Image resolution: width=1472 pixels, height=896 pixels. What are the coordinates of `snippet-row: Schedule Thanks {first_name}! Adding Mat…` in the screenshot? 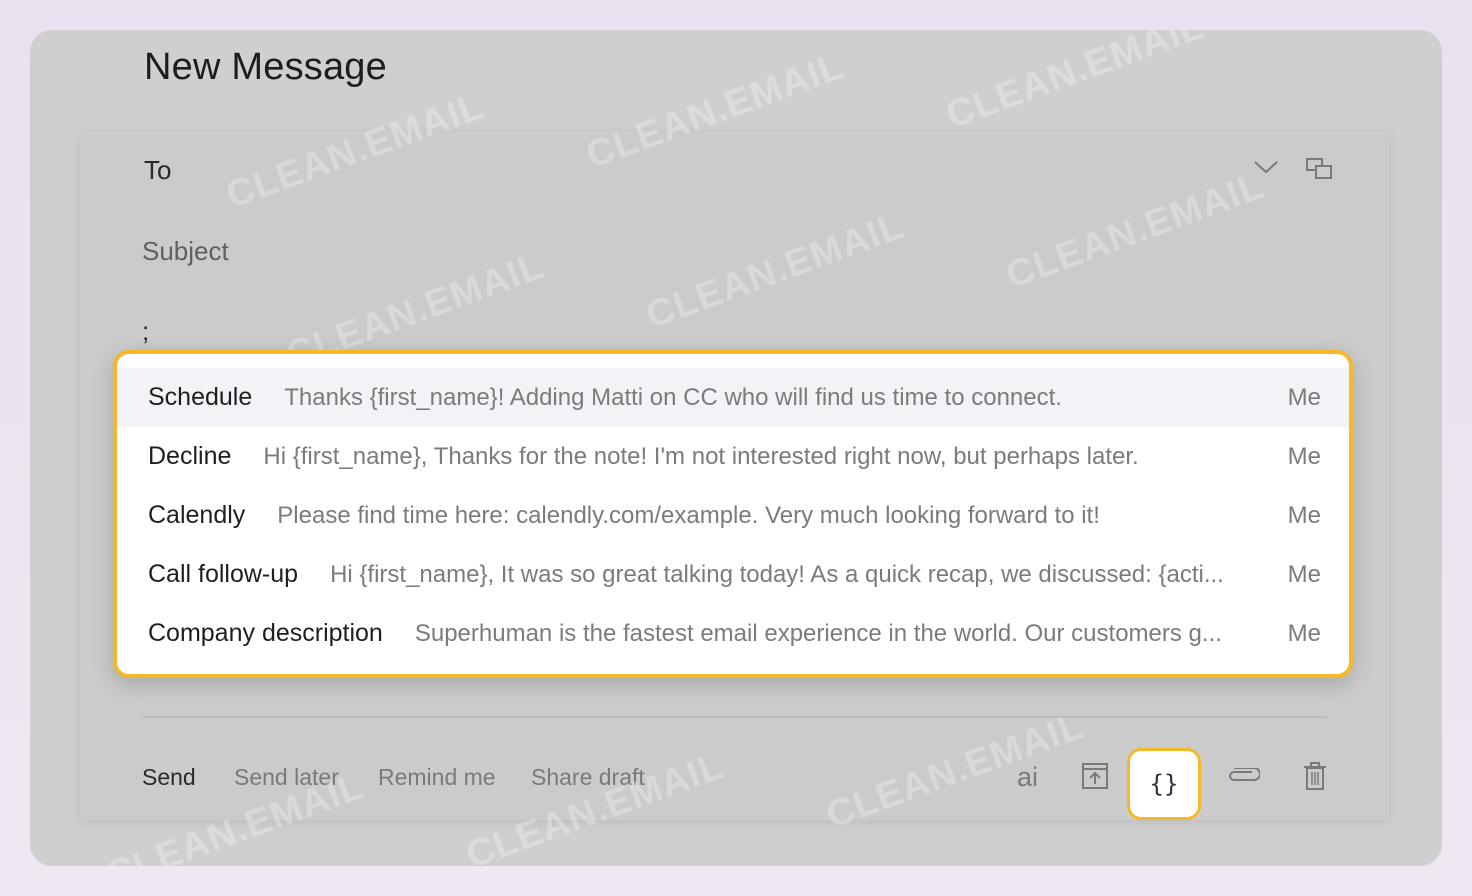 It's located at (733, 397).